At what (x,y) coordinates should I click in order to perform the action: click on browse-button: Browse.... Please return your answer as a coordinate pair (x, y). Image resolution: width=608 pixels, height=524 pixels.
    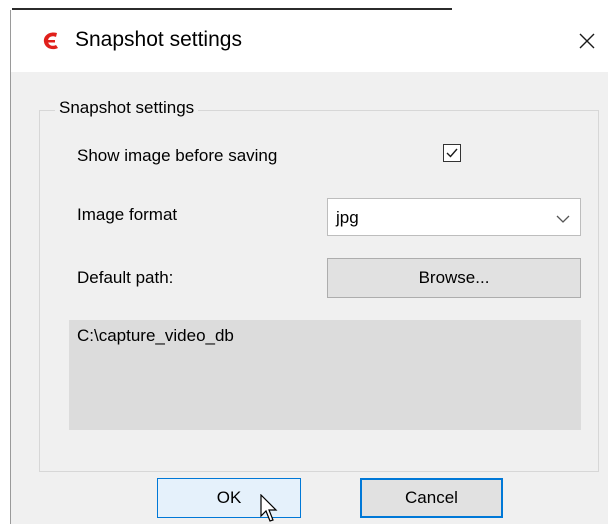
    Looking at the image, I should click on (454, 278).